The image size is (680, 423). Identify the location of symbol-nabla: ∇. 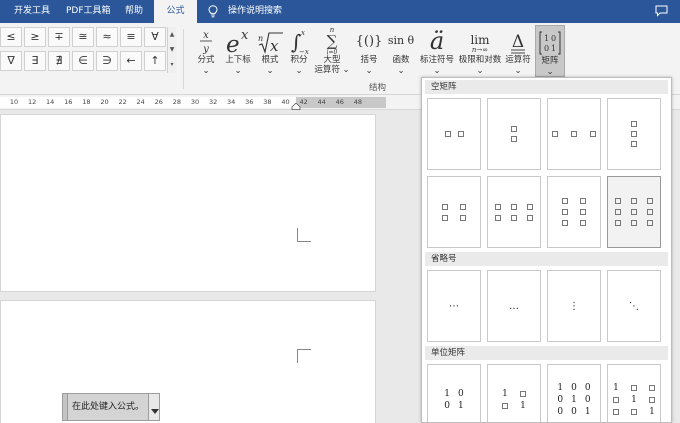
(11, 61).